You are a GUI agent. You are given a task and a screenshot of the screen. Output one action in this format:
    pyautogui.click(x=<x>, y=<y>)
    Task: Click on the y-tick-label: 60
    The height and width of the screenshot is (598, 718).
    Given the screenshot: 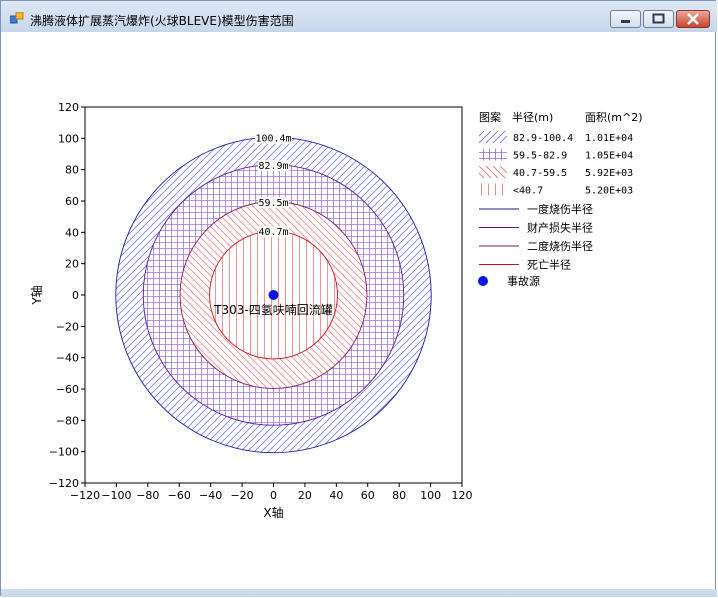 What is the action you would take?
    pyautogui.click(x=72, y=201)
    